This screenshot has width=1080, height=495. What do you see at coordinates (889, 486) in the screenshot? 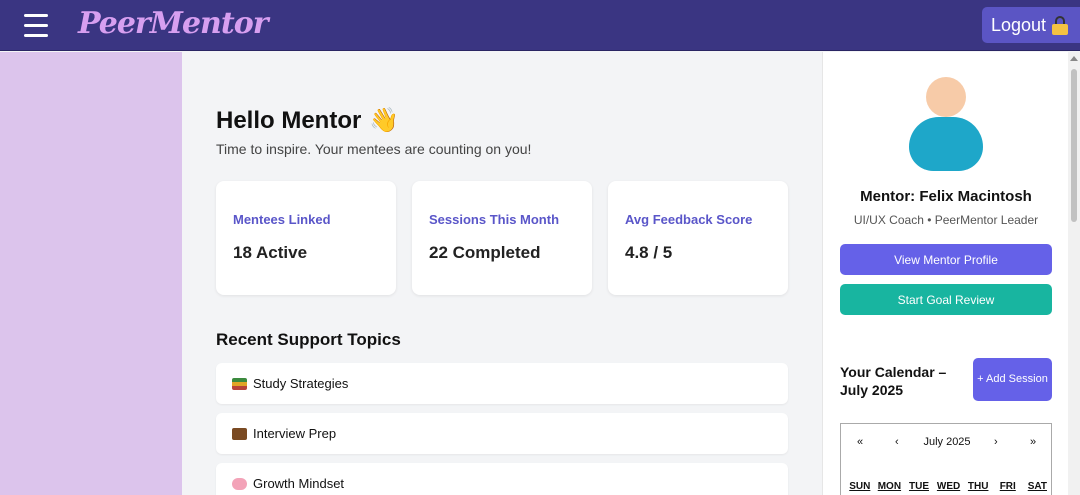
I see `weekday-label: MON` at bounding box center [889, 486].